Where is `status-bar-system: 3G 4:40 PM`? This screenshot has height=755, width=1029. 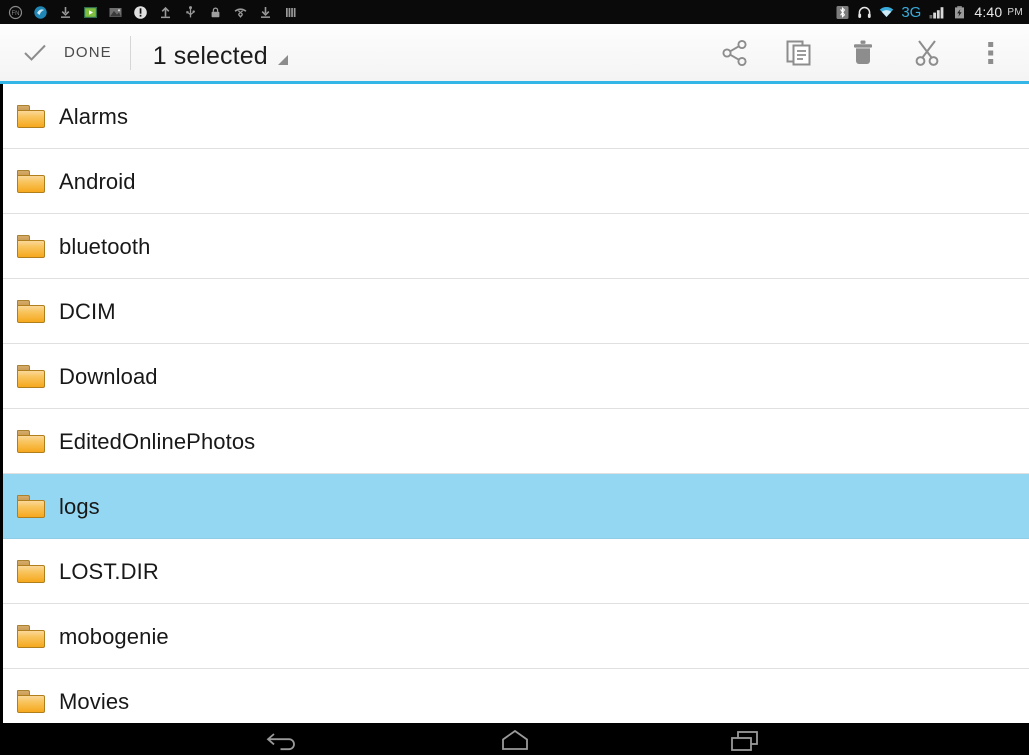 status-bar-system: 3G 4:40 PM is located at coordinates (929, 12).